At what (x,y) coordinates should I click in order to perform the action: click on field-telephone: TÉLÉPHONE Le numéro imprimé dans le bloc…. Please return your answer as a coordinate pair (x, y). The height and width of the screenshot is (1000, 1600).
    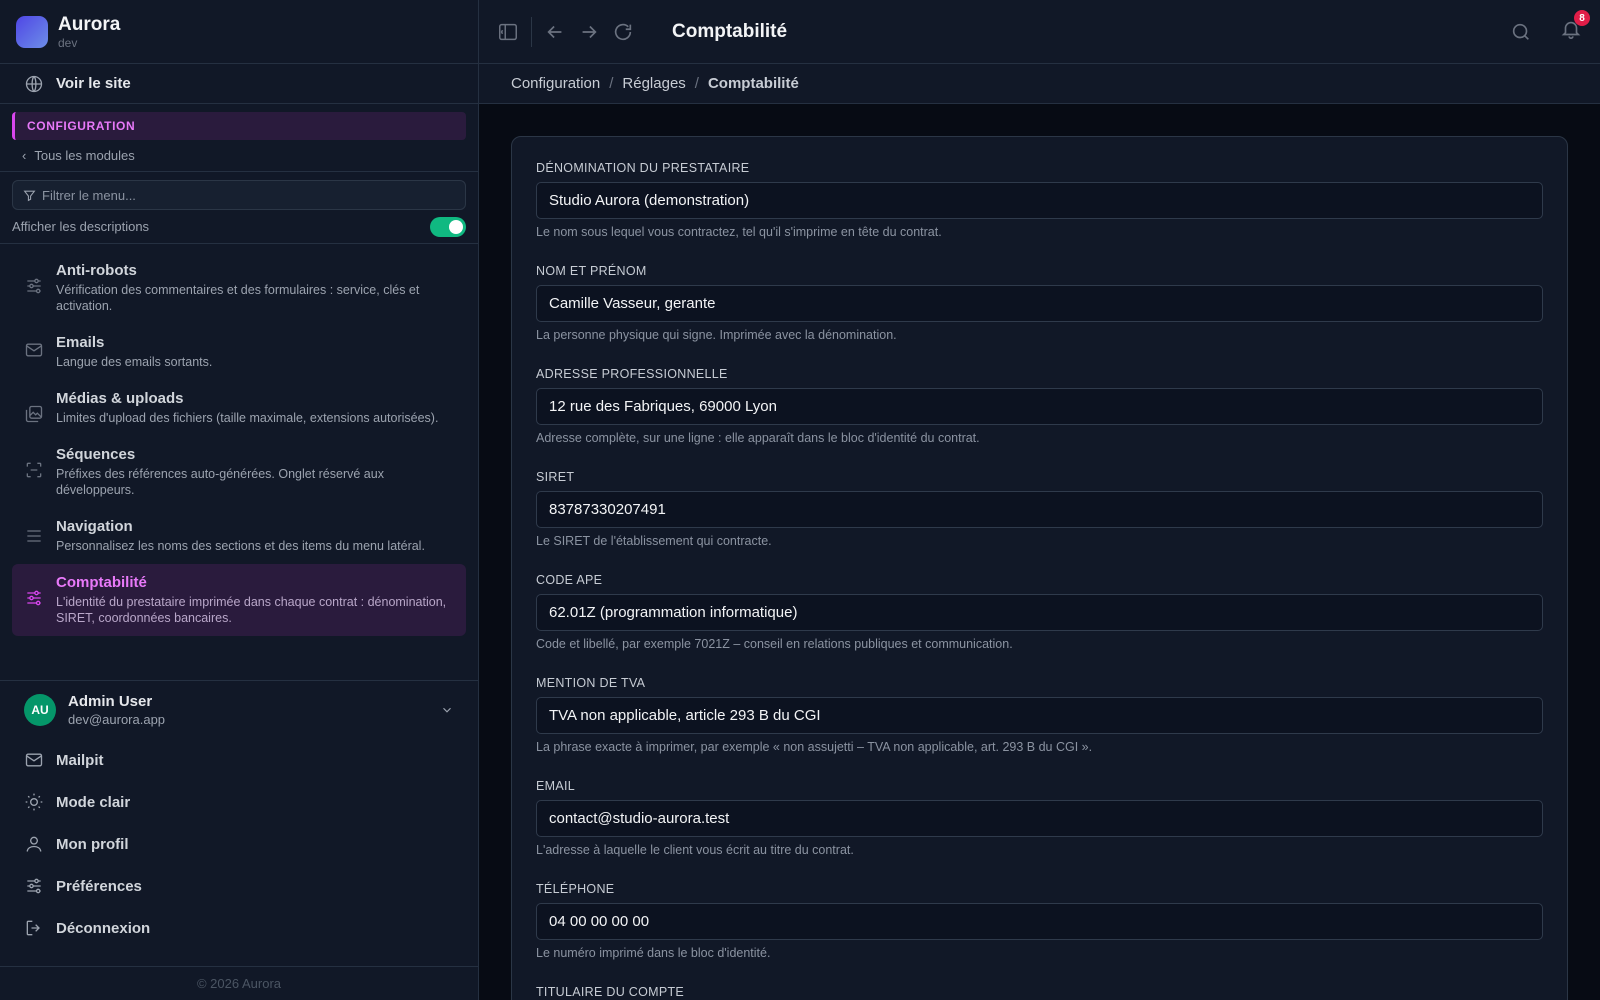
    Looking at the image, I should click on (1039, 921).